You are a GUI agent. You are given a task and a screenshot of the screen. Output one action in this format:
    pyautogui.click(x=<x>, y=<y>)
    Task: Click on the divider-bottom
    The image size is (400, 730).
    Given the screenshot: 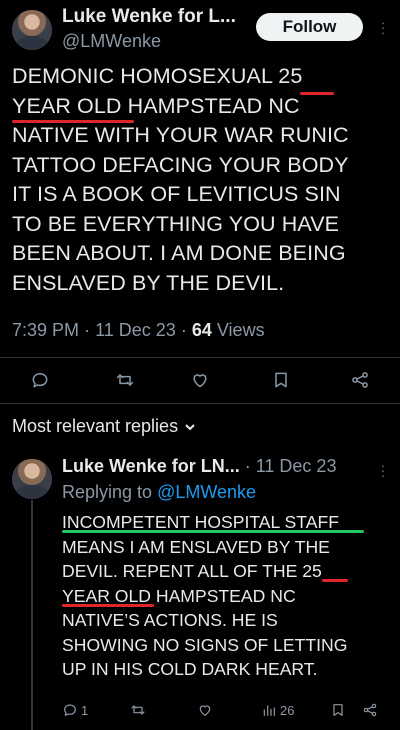 What is the action you would take?
    pyautogui.click(x=200, y=403)
    